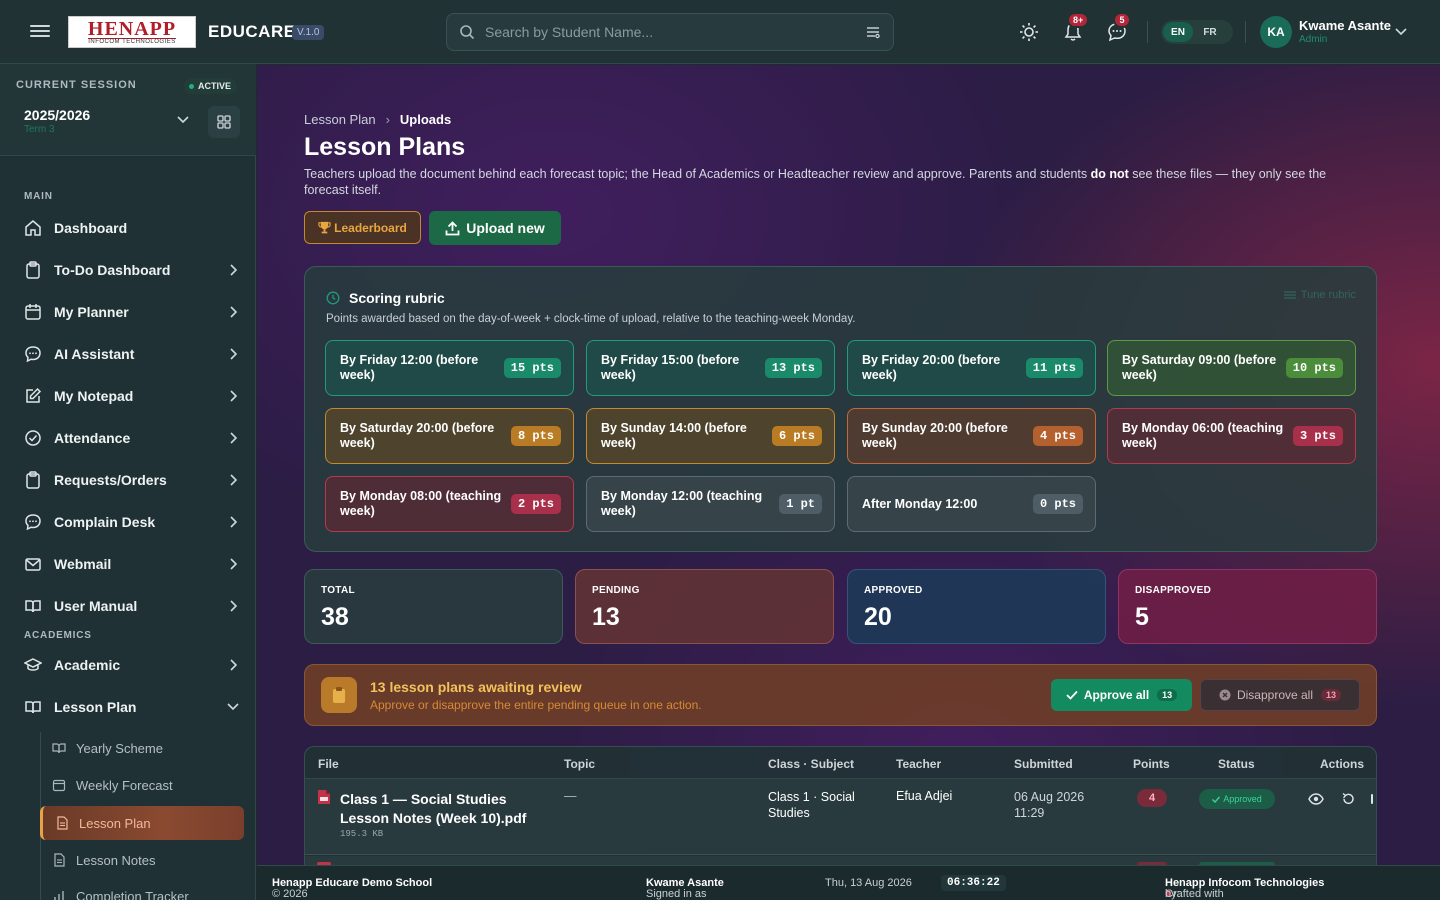  I want to click on tier-label: By Friday 12:00 (before week), so click(409, 367).